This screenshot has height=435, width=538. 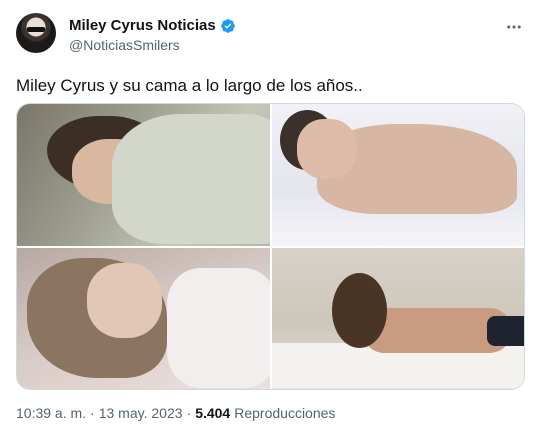 What do you see at coordinates (36, 33) in the screenshot?
I see `avatar` at bounding box center [36, 33].